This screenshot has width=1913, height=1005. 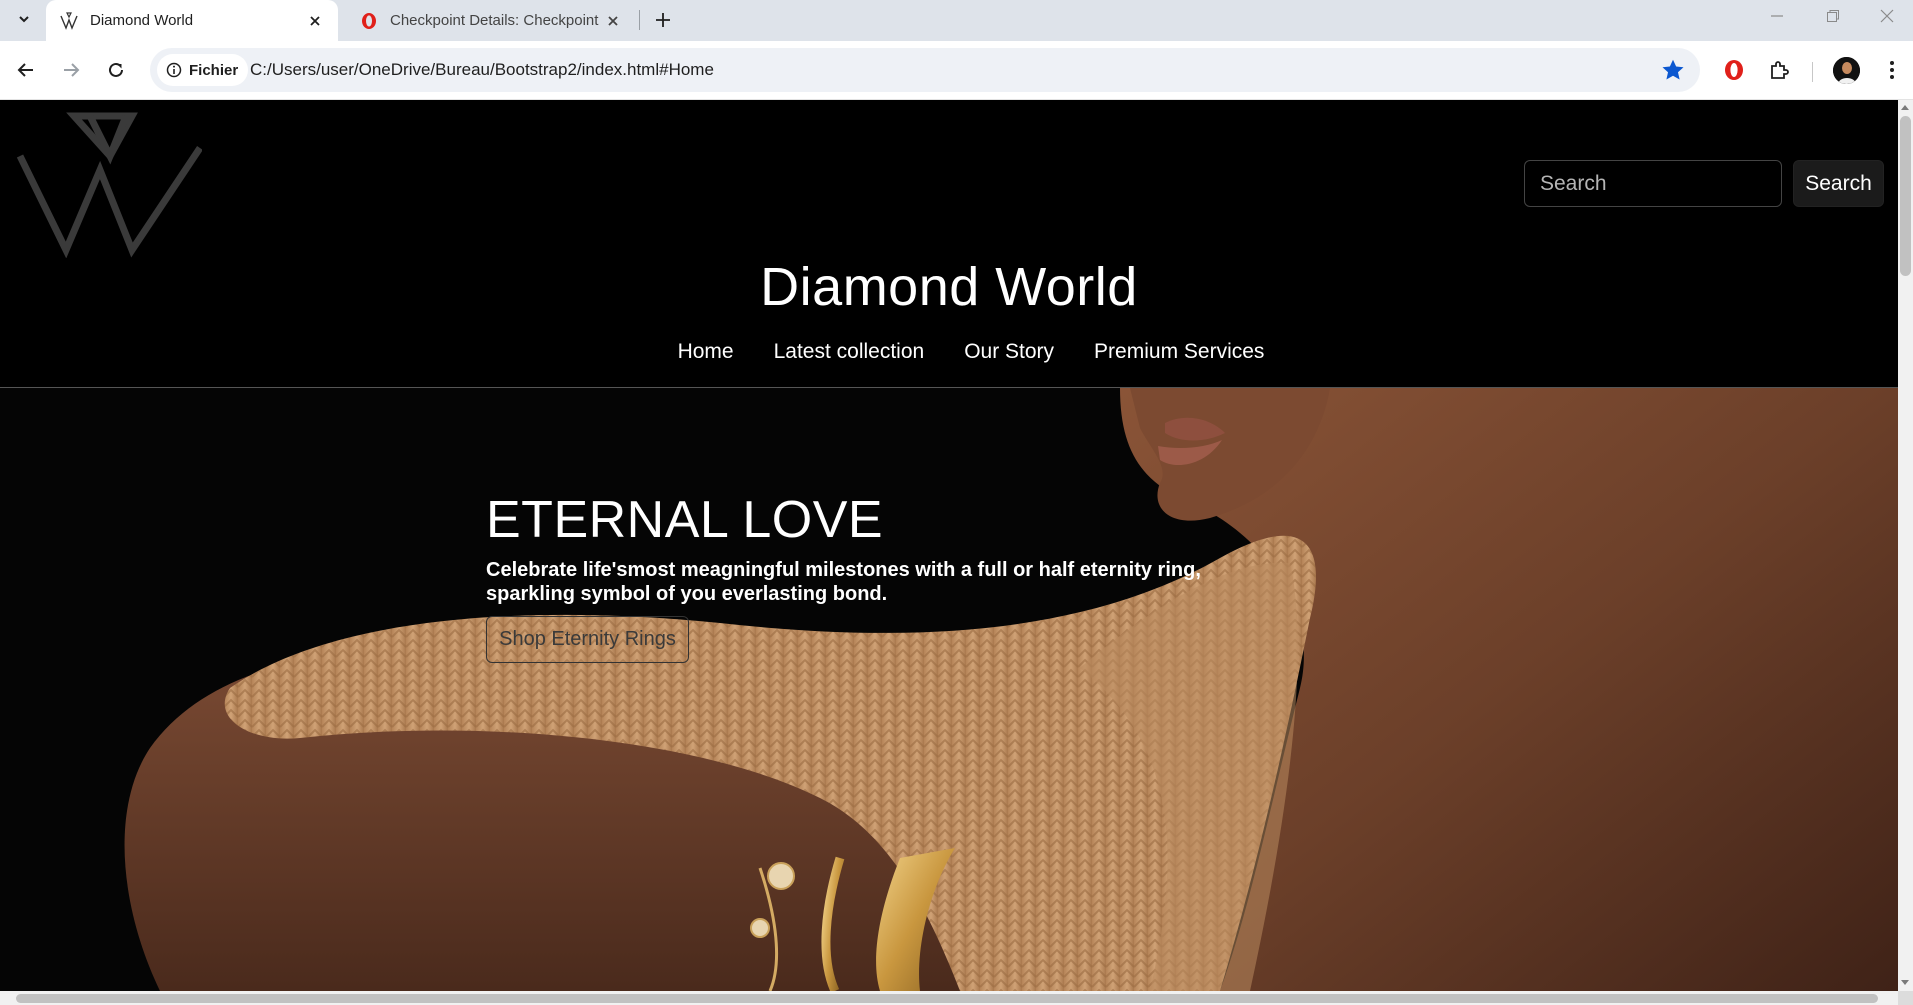 I want to click on minimize-button, so click(x=1777, y=16).